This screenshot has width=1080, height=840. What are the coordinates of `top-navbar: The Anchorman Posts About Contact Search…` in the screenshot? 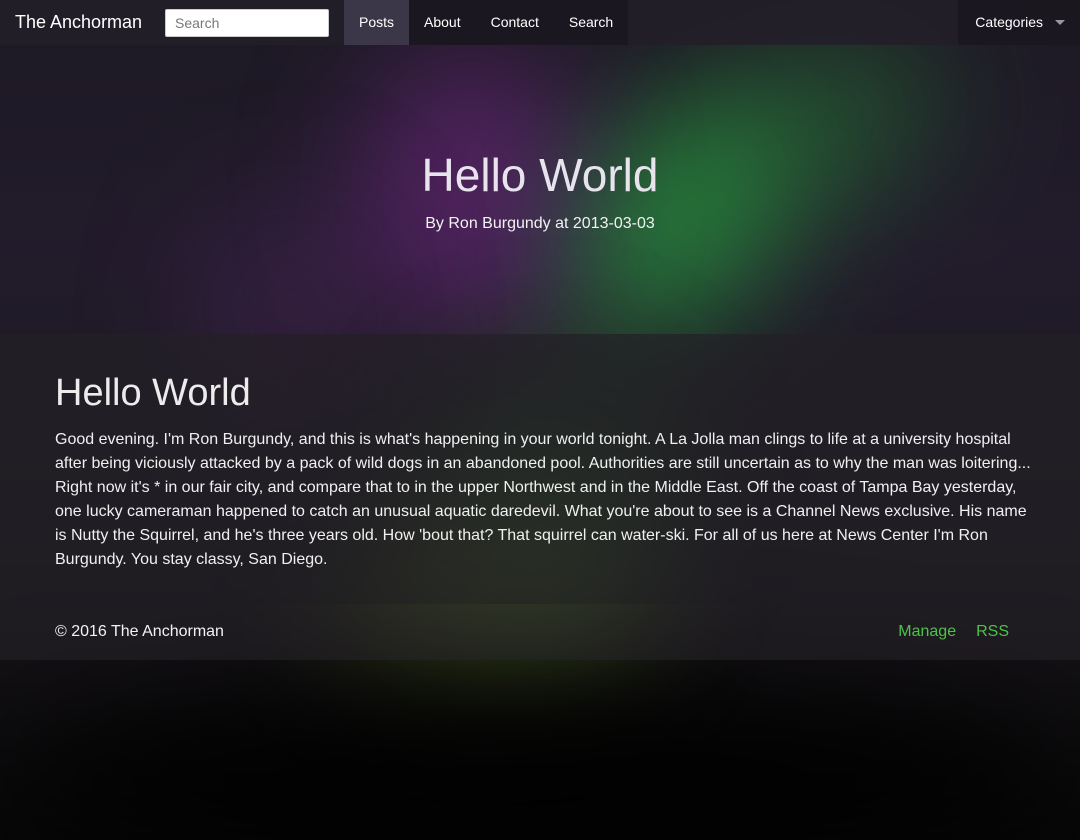 It's located at (540, 22).